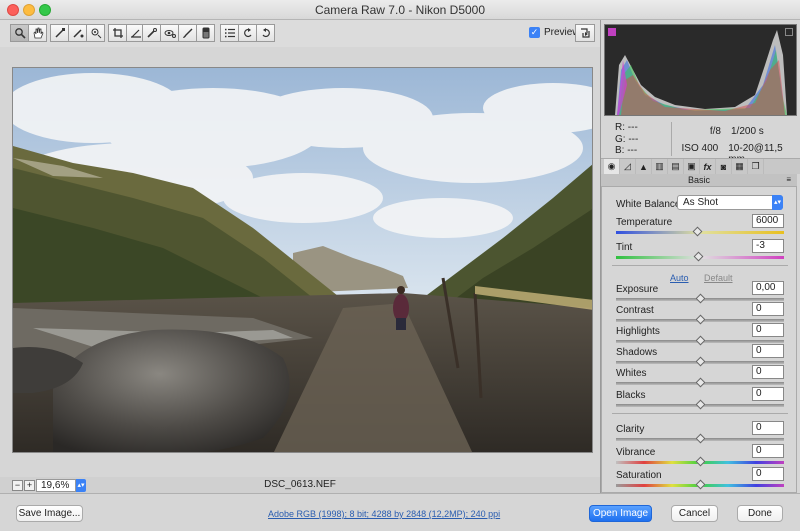 The image size is (800, 531). I want to click on shadows-slider, so click(700, 361).